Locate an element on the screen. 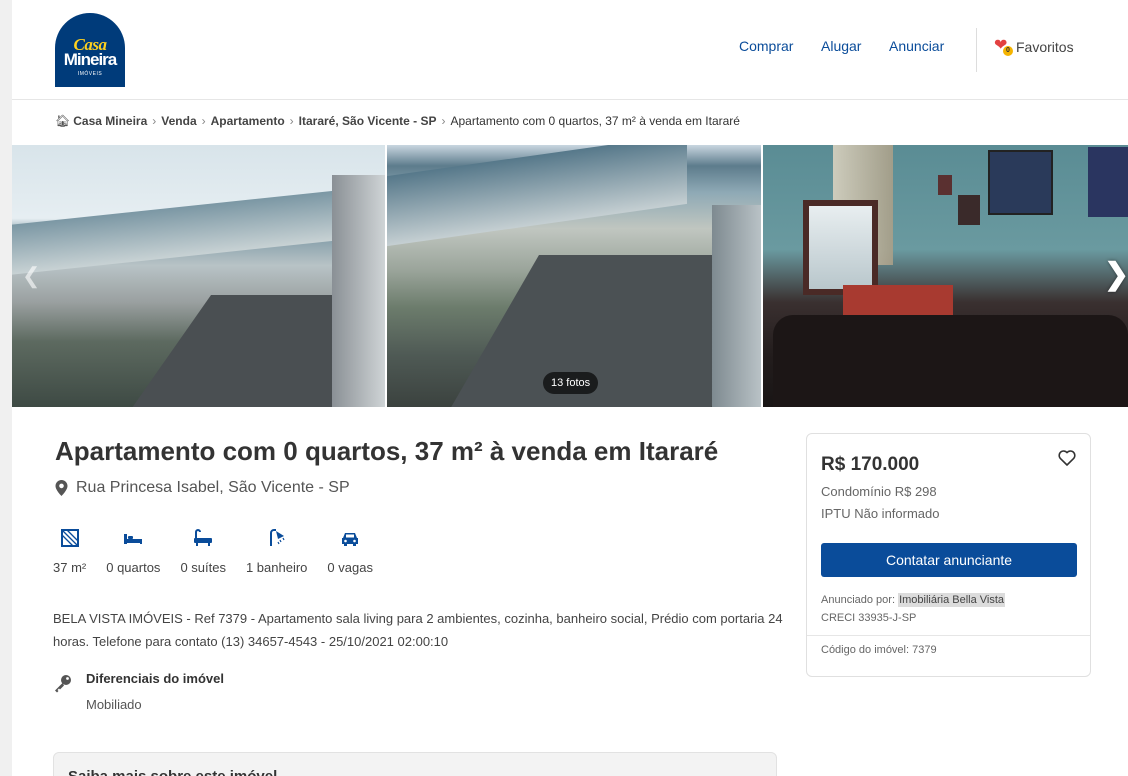 The width and height of the screenshot is (1128, 776). more-info-section: Saiba mais sobre este imóvel is located at coordinates (415, 764).